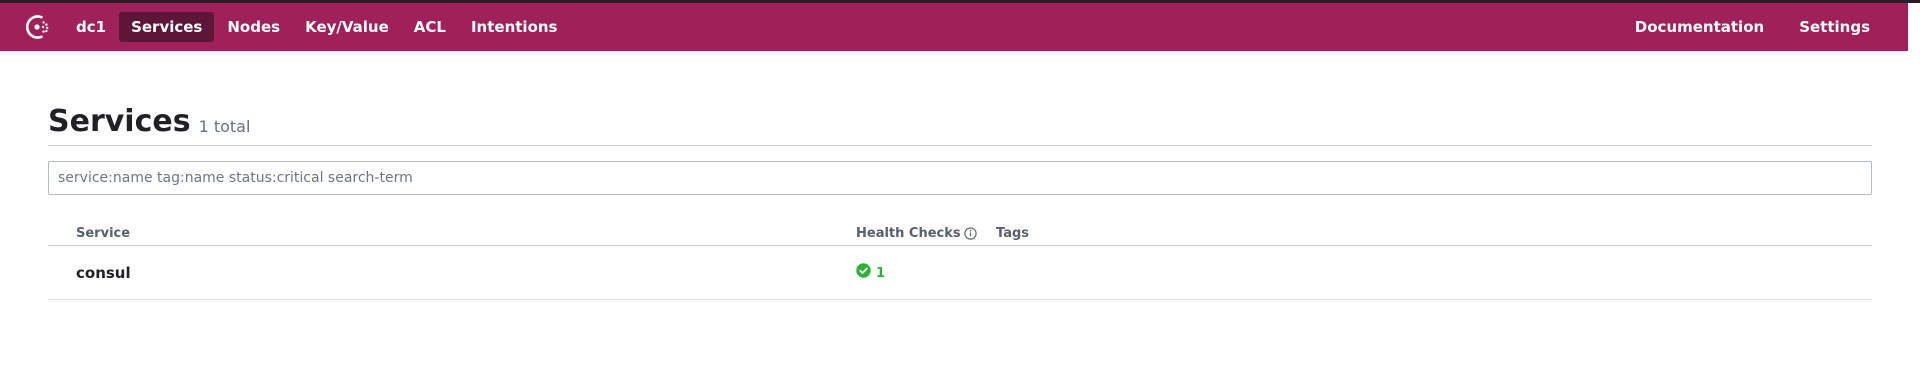 Image resolution: width=1920 pixels, height=379 pixels. Describe the element at coordinates (103, 233) in the screenshot. I see `column-header-service: Service` at that location.